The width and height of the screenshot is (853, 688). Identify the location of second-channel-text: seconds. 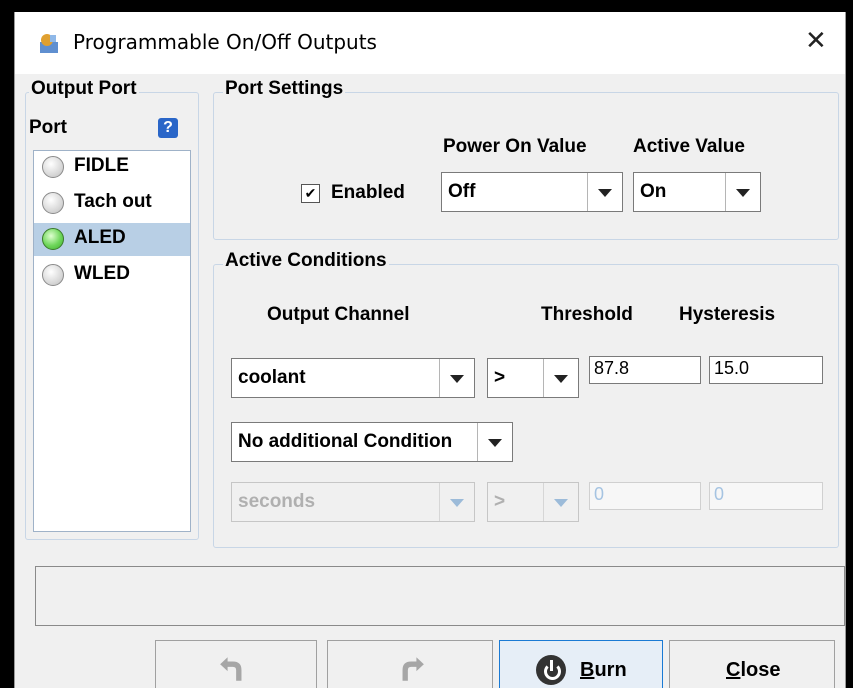
(277, 501).